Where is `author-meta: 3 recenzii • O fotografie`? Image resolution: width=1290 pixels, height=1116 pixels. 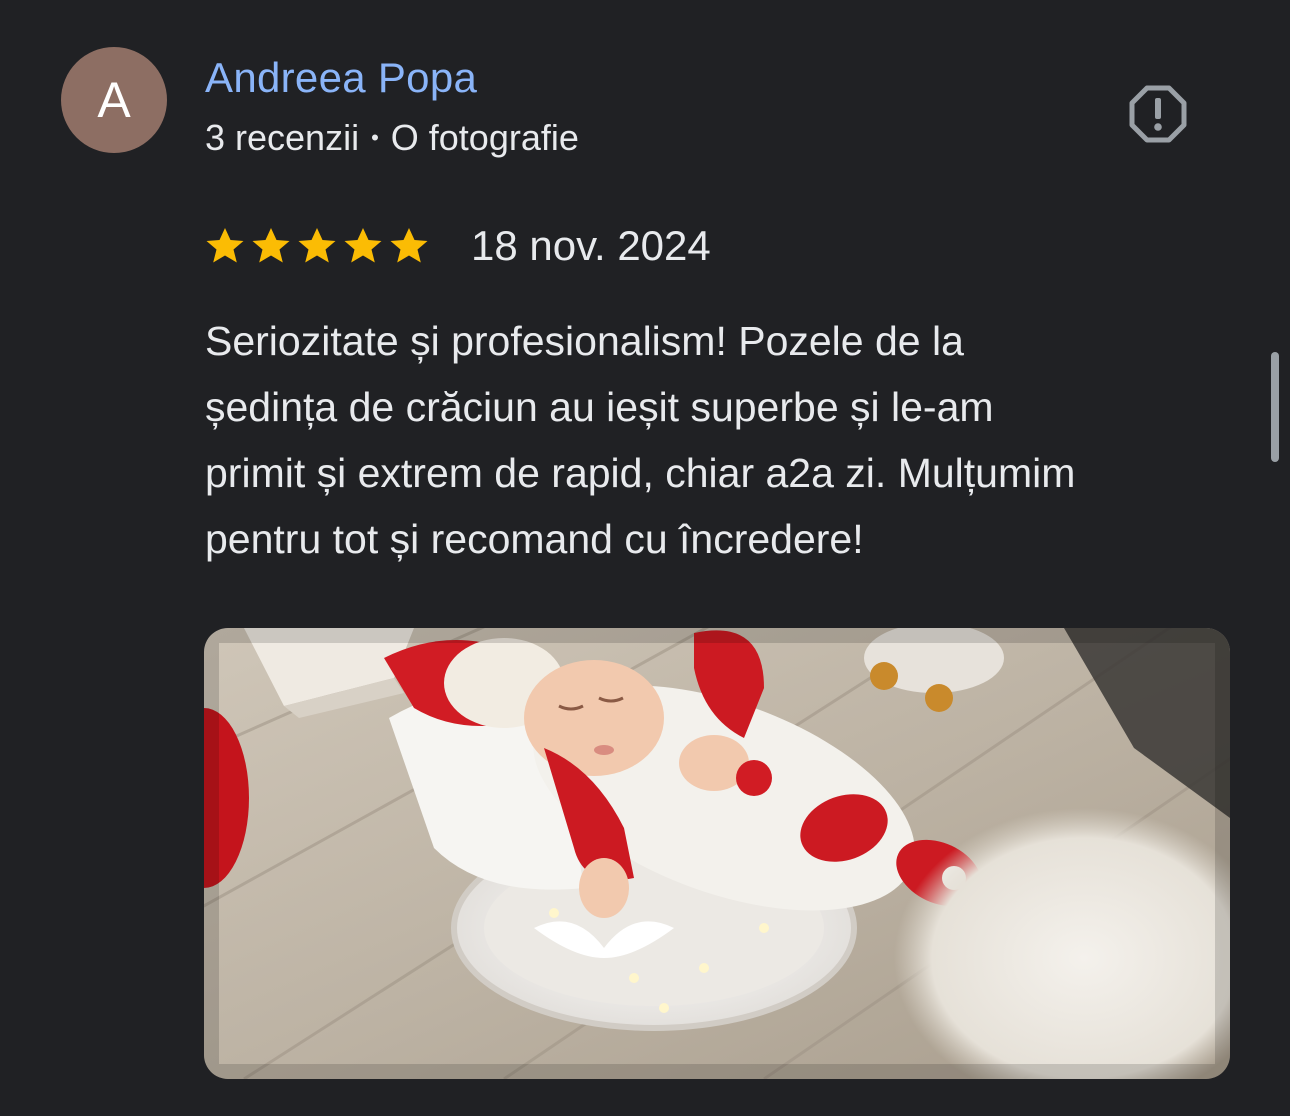 author-meta: 3 recenzii • O fotografie is located at coordinates (392, 138).